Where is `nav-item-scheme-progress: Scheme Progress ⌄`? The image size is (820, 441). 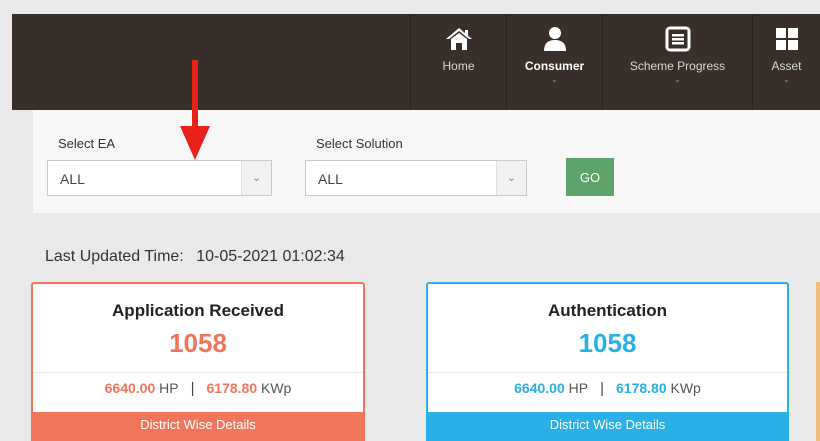
nav-item-scheme-progress: Scheme Progress ⌄ is located at coordinates (677, 62).